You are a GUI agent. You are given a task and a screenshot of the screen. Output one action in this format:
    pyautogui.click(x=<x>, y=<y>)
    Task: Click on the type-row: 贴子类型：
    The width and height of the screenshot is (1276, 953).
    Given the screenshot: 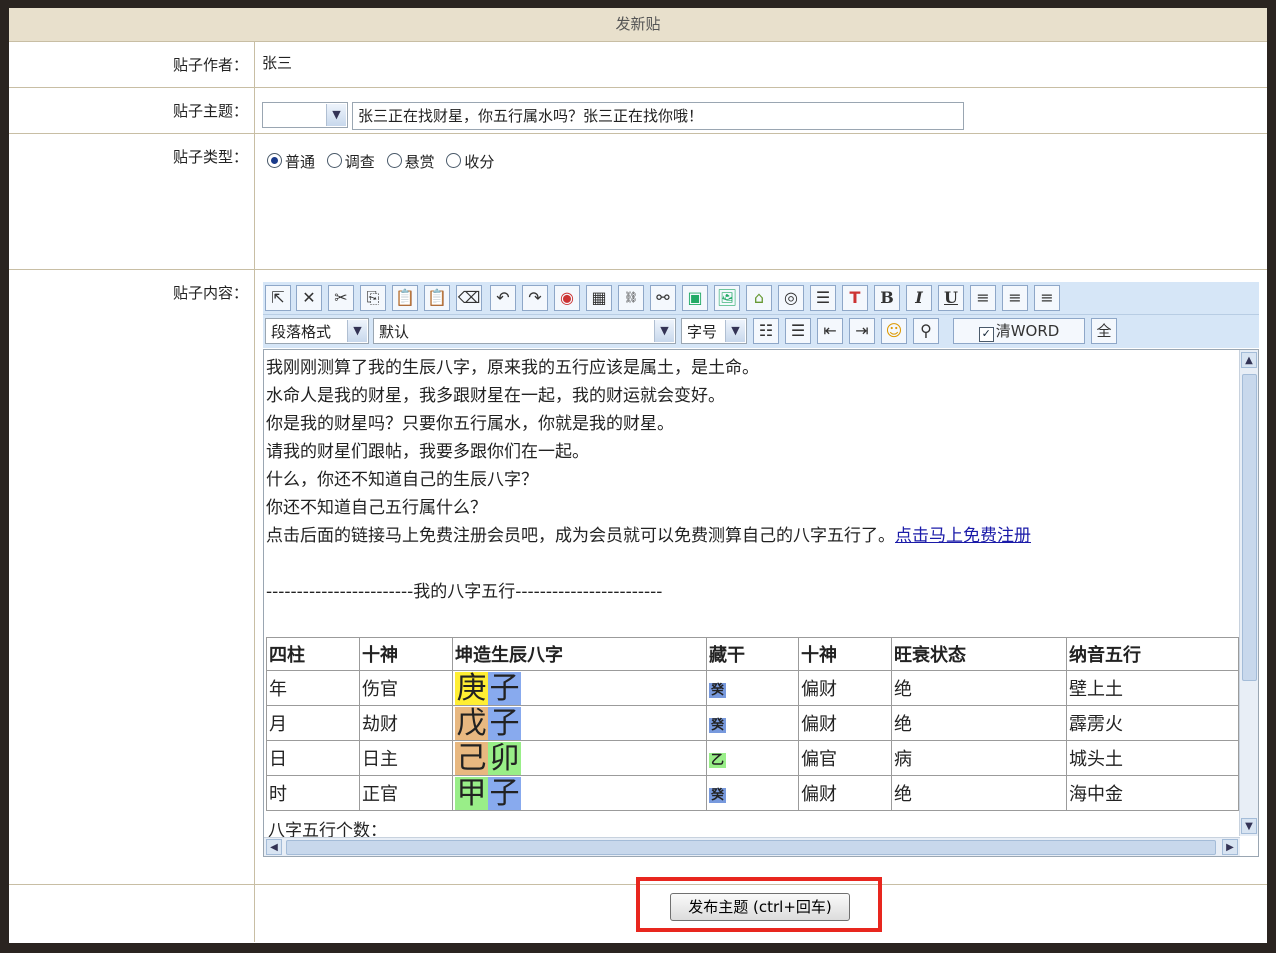 What is the action you would take?
    pyautogui.click(x=638, y=202)
    